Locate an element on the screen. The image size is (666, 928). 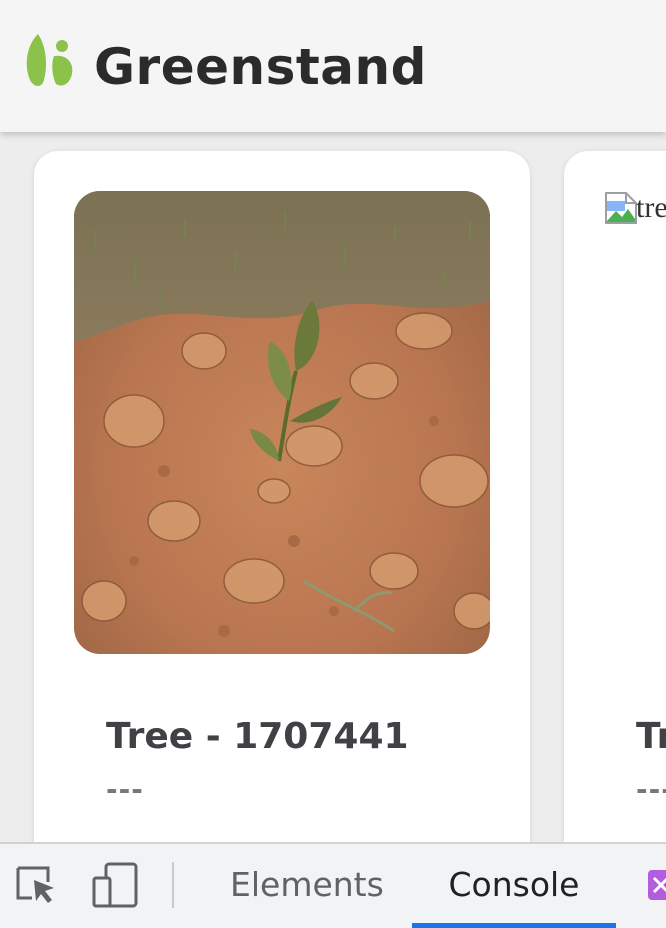
image-alt-text: tre is located at coordinates (651, 207).